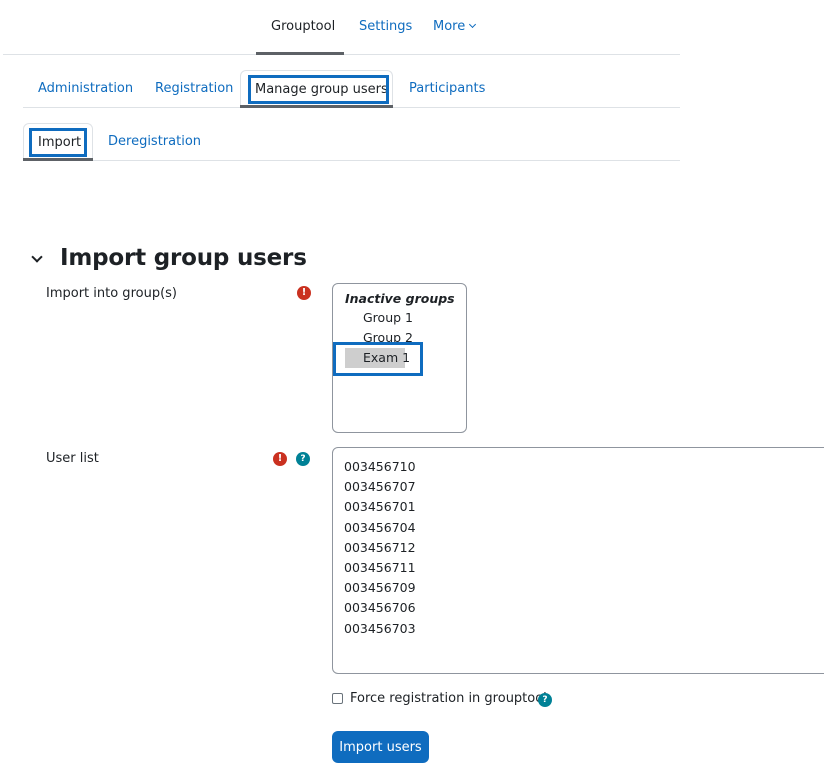 This screenshot has width=824, height=781. I want to click on userlist-line: 003456712, so click(380, 547).